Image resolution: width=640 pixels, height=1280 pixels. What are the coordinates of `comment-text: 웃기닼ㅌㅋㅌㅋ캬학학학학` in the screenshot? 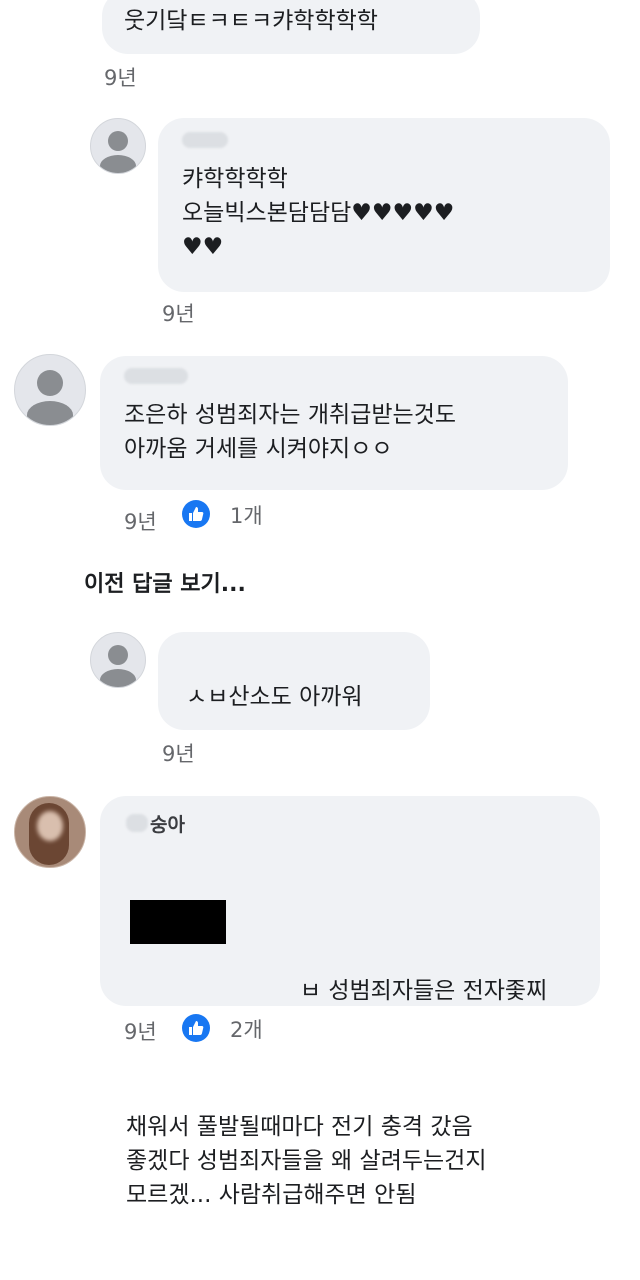 It's located at (251, 21).